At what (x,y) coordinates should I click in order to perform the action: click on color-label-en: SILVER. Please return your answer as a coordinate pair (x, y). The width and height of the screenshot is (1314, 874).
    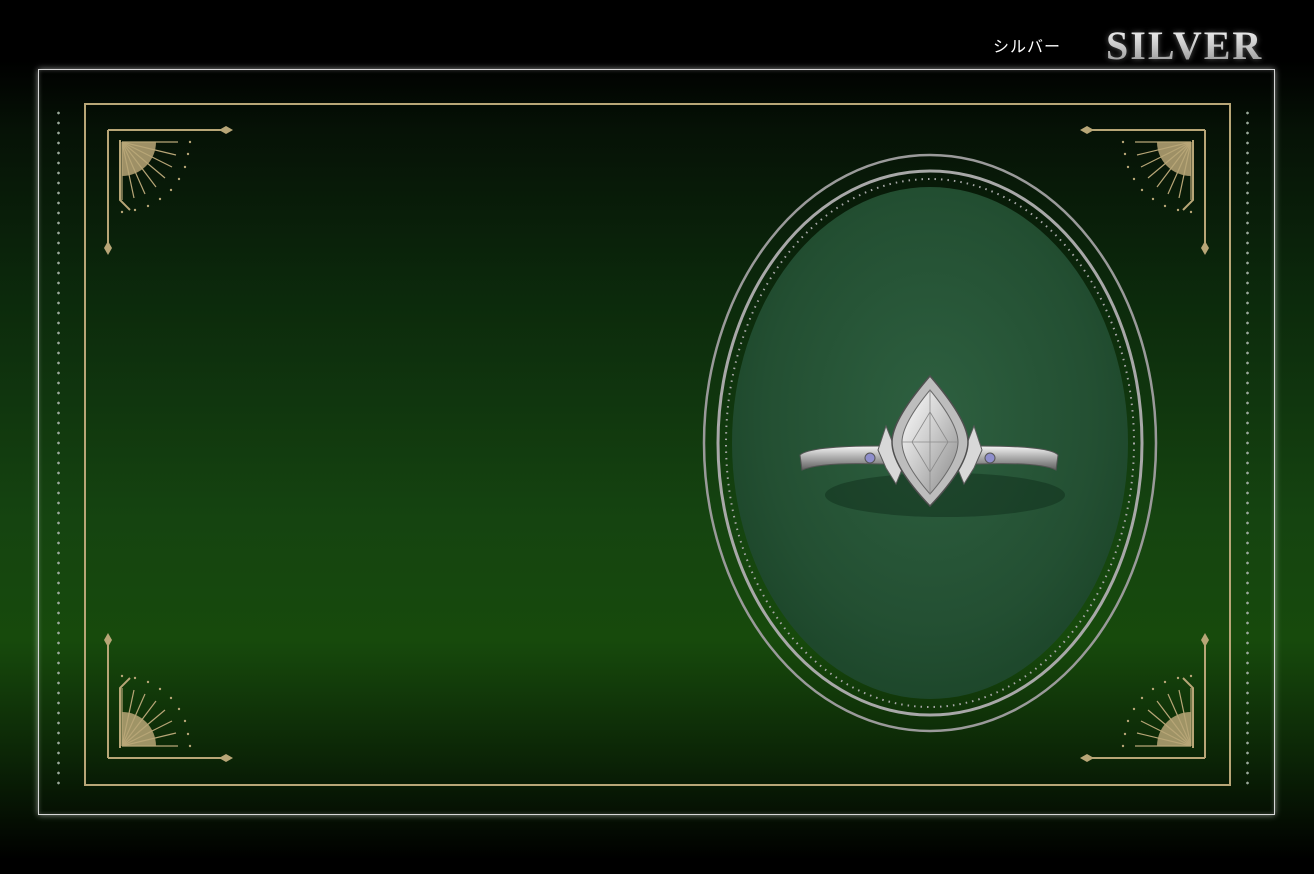
    Looking at the image, I should click on (1185, 45).